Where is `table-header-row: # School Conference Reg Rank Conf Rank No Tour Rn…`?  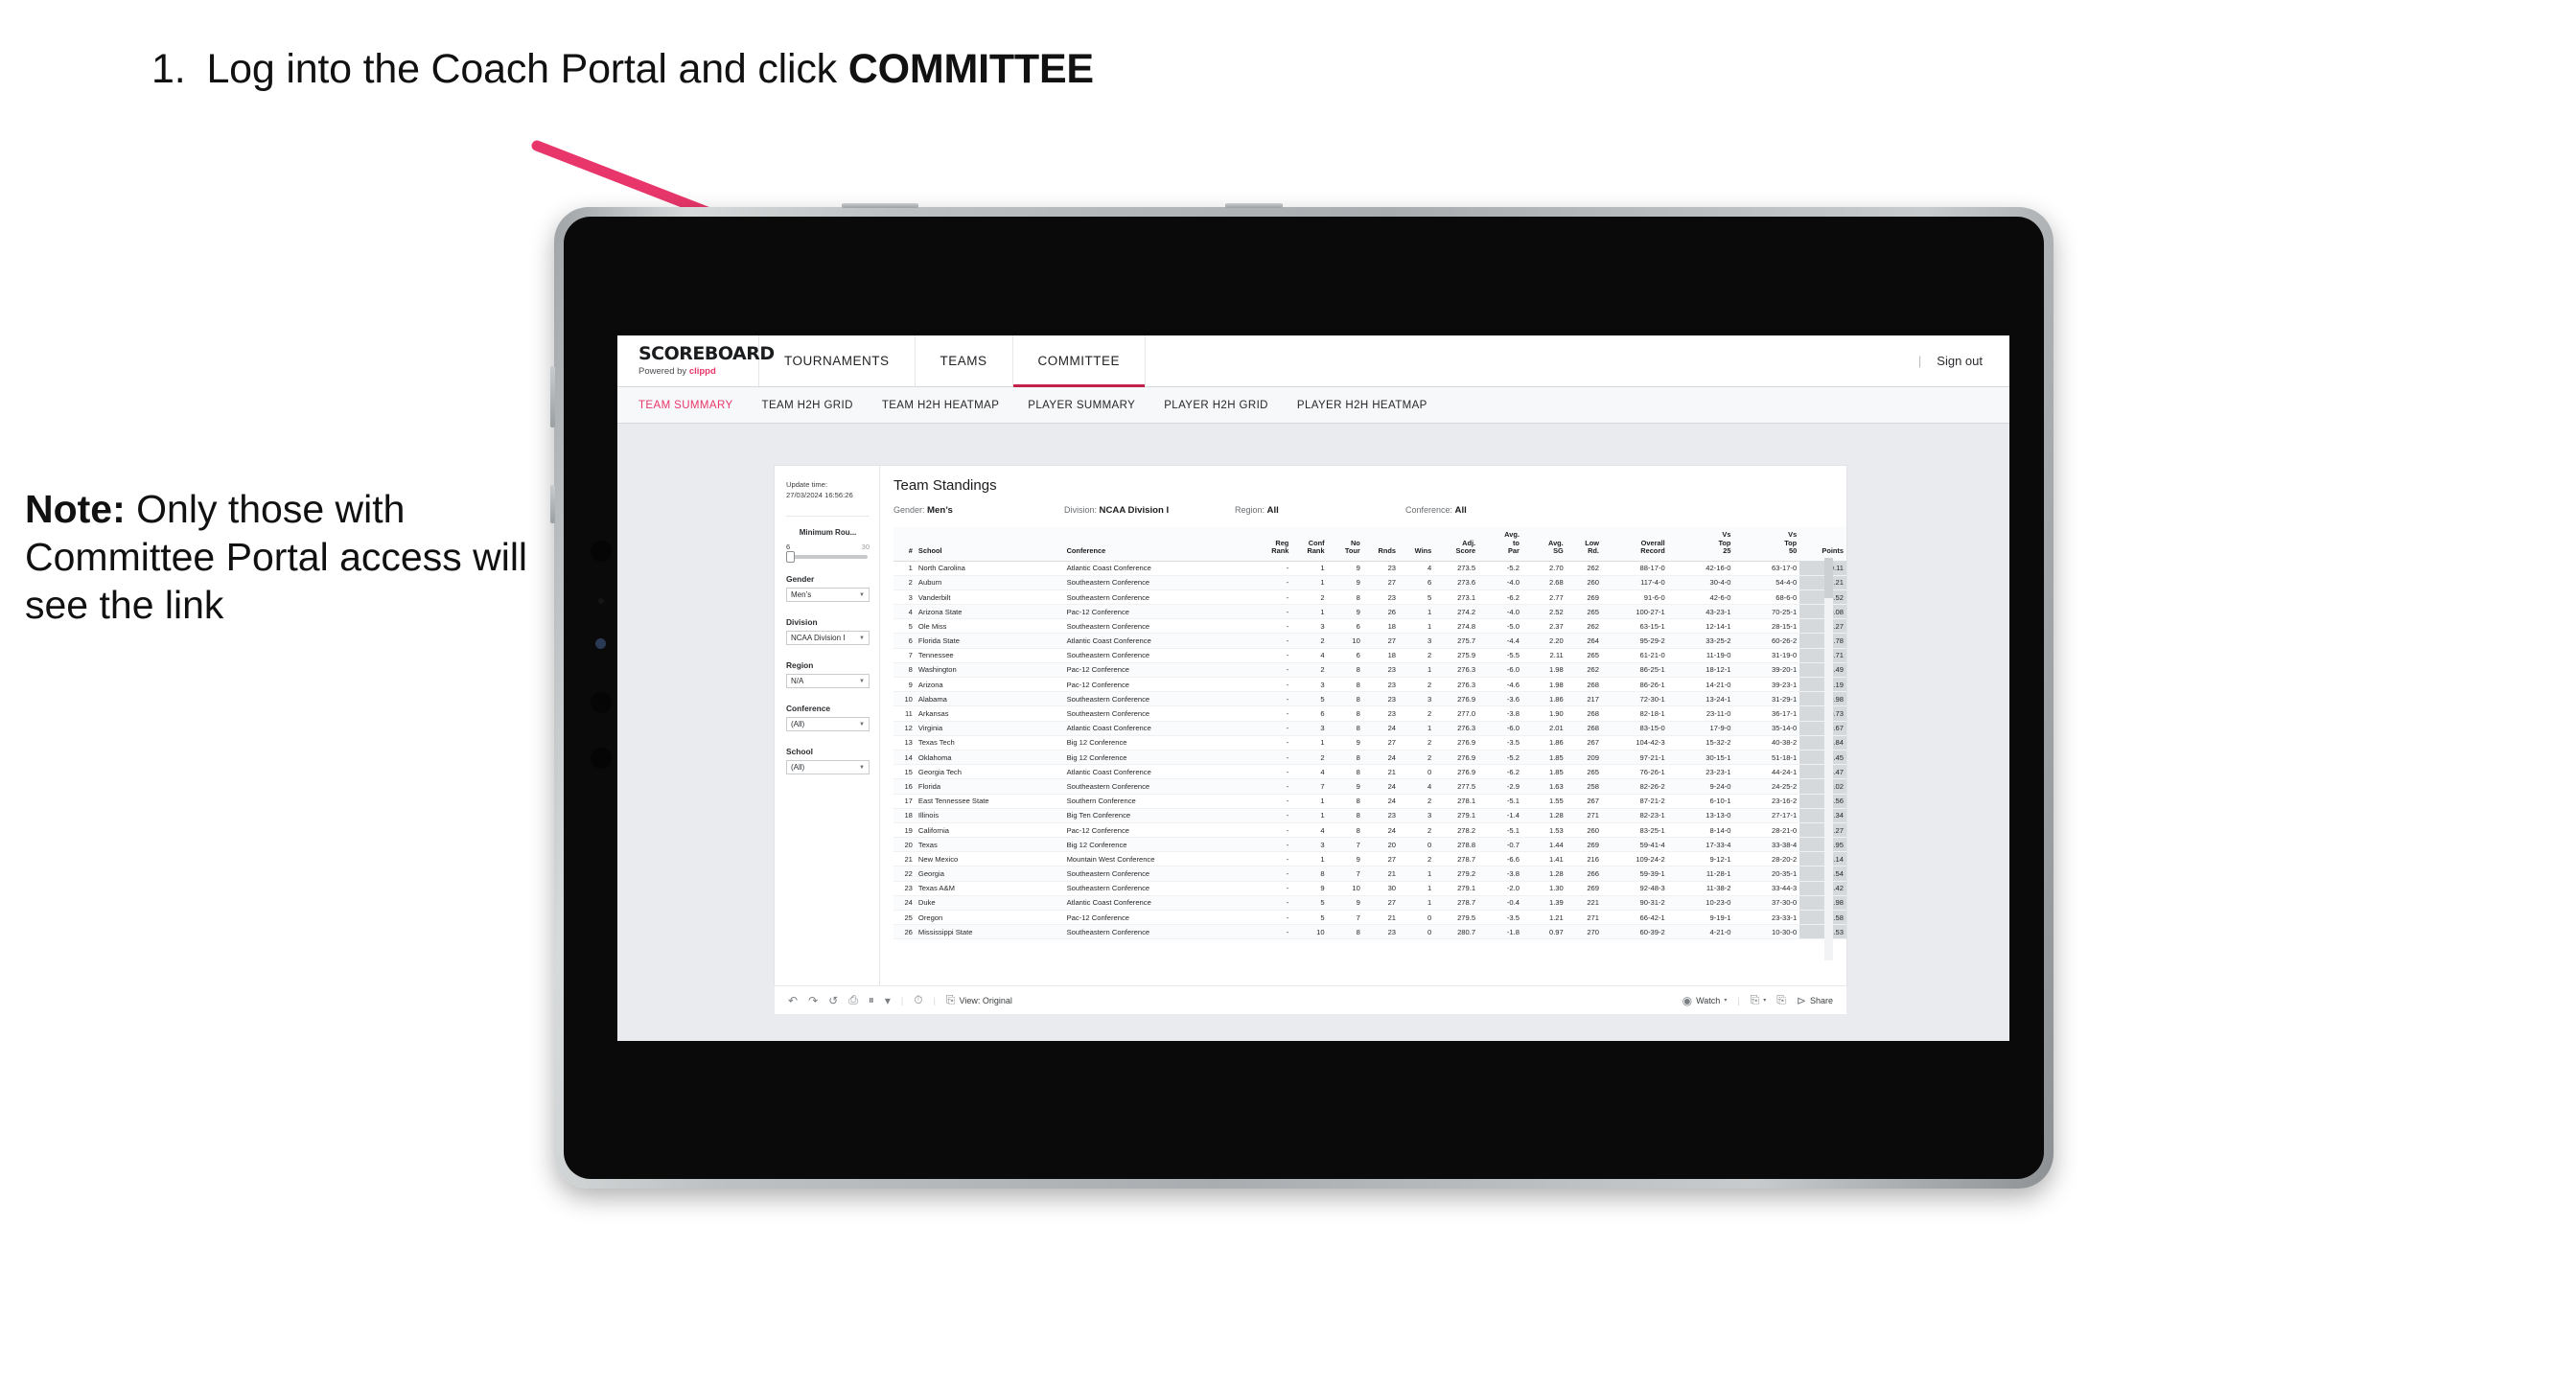 table-header-row: # School Conference Reg Rank Conf Rank No Tour Rn… is located at coordinates (1370, 545).